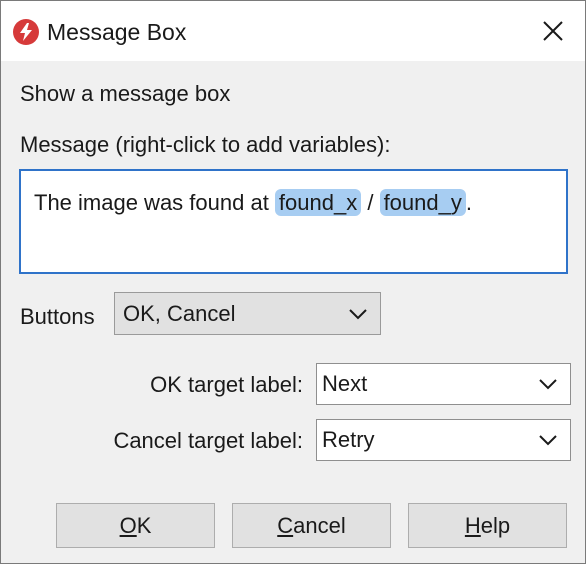 The image size is (586, 564). Describe the element at coordinates (247, 313) in the screenshot. I see `buttons-select: OK, Cancel` at that location.